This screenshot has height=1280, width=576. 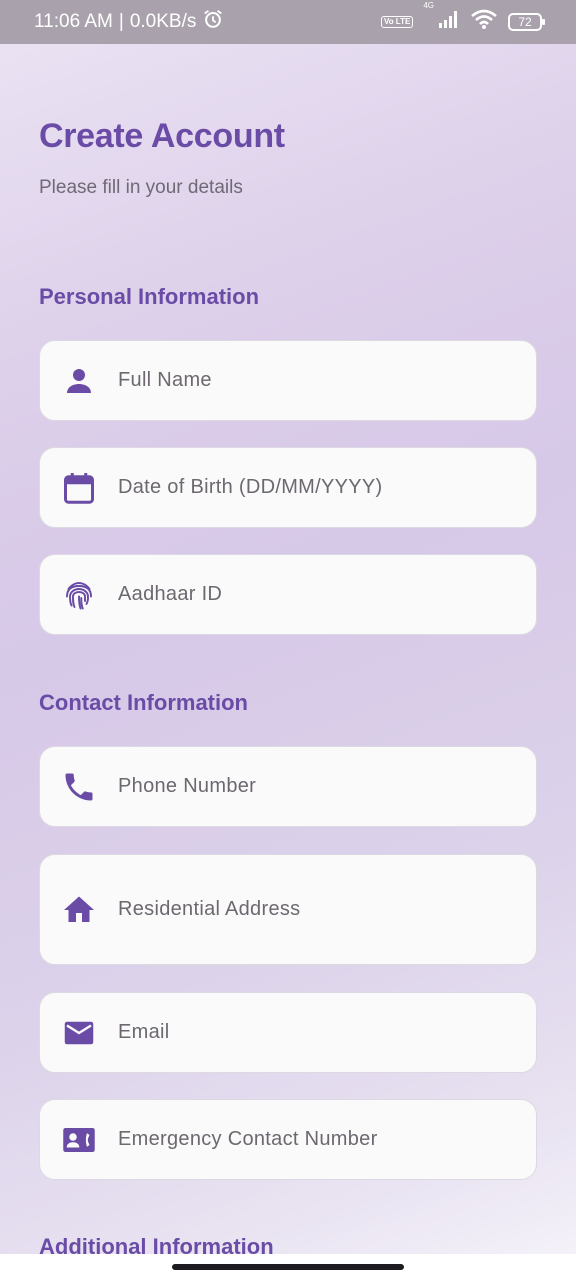 What do you see at coordinates (213, 22) in the screenshot?
I see `alarm-icon` at bounding box center [213, 22].